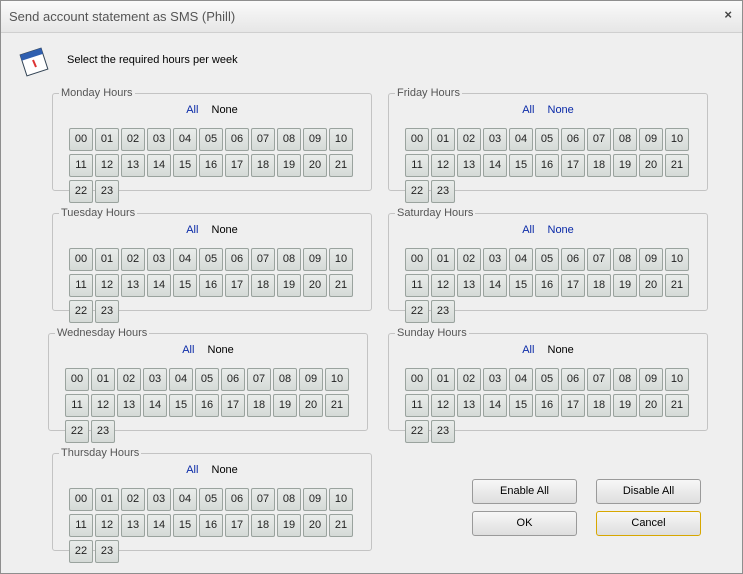 Image resolution: width=743 pixels, height=574 pixels. I want to click on disable-all-button: Disable All, so click(648, 491).